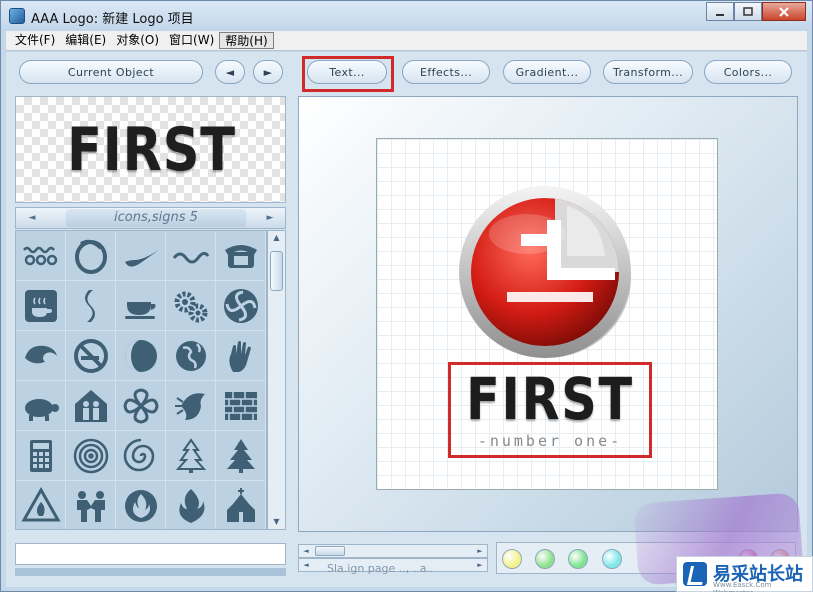 Image resolution: width=813 pixels, height=592 pixels. I want to click on menu-file: 文件(F), so click(35, 40).